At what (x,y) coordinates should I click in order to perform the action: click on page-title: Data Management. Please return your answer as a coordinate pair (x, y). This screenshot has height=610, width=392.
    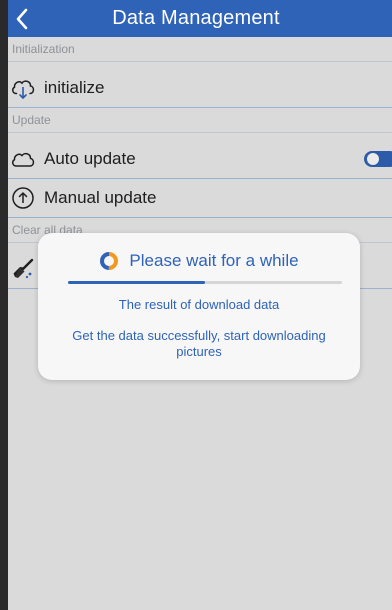
    Looking at the image, I should click on (196, 18).